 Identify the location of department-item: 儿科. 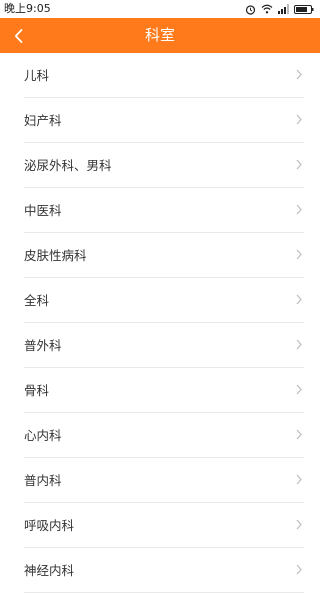
(164, 75).